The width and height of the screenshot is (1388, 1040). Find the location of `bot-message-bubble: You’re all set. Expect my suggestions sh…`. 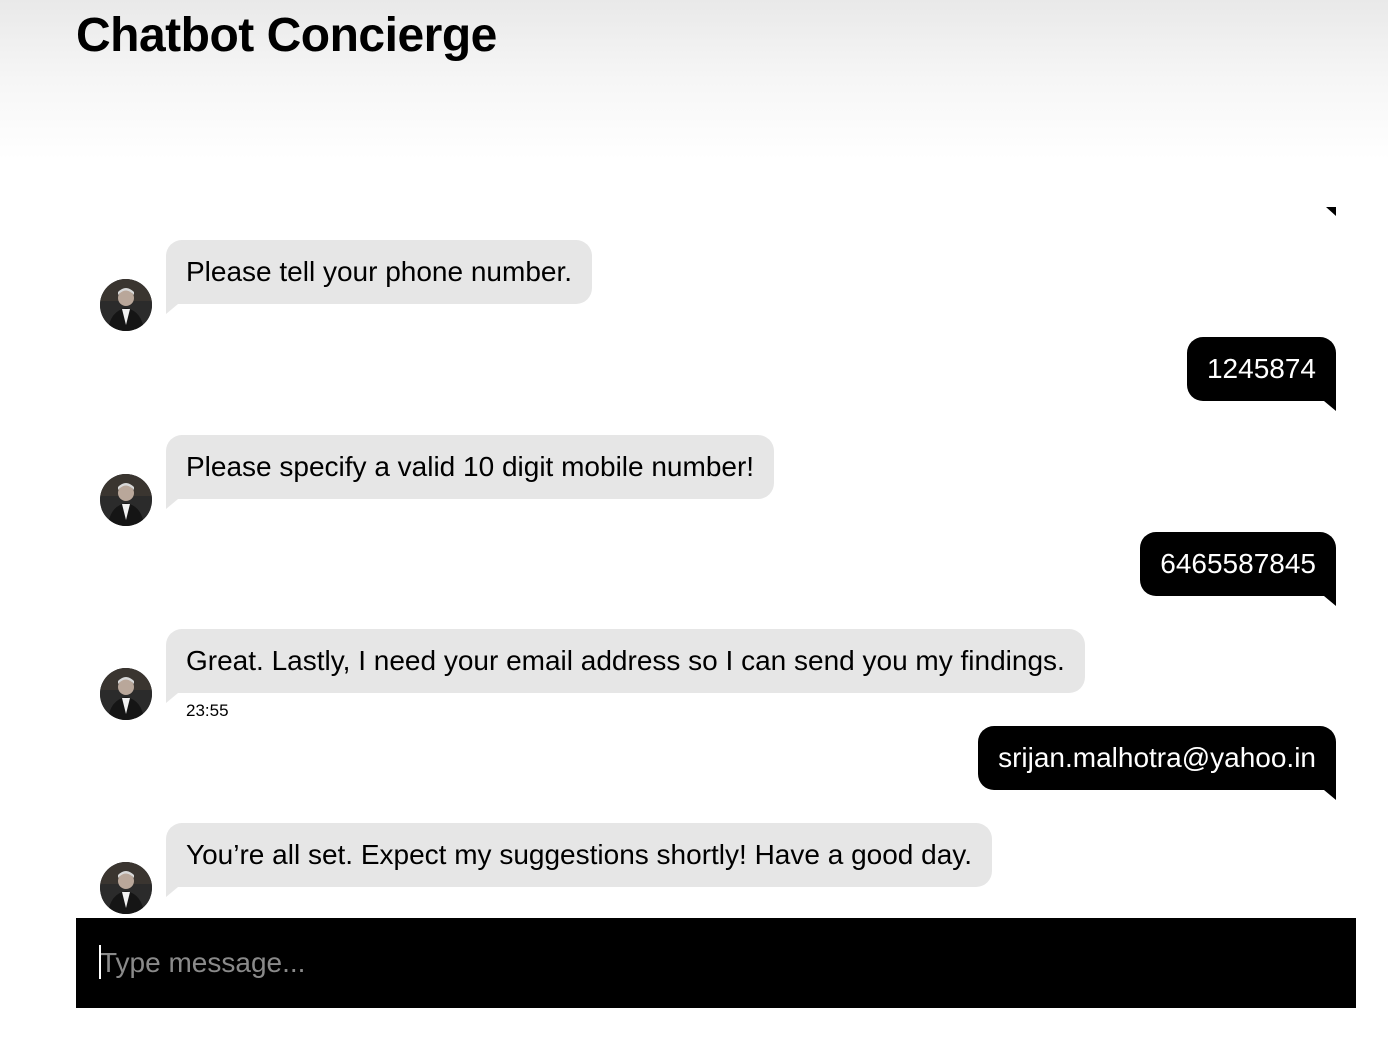

bot-message-bubble: You’re all set. Expect my suggestions sh… is located at coordinates (579, 860).